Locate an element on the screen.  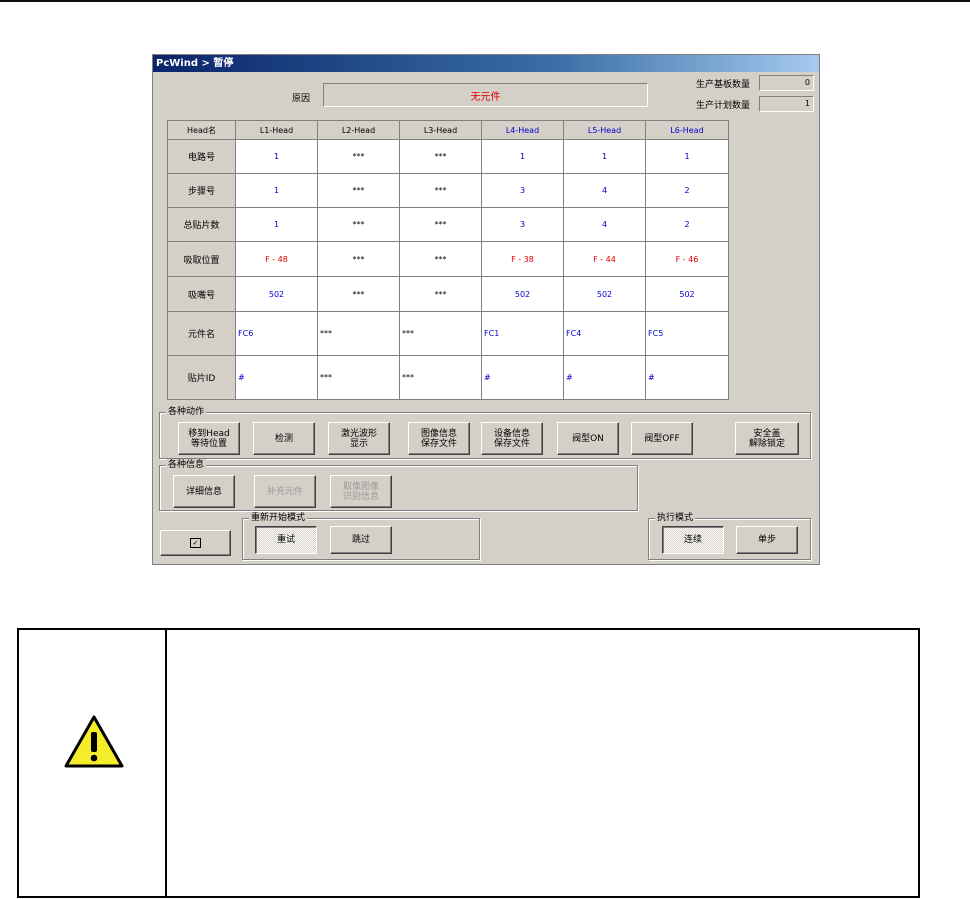
retry-button: 重试 is located at coordinates (286, 540).